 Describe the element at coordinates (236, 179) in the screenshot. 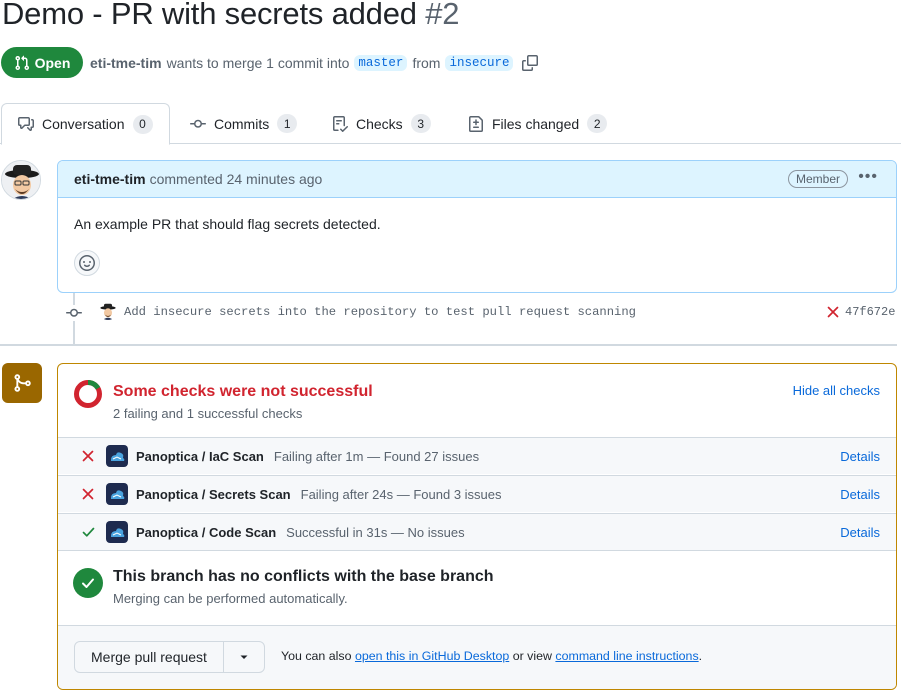

I see `comment-timestamp: commented 24 minutes ago` at that location.